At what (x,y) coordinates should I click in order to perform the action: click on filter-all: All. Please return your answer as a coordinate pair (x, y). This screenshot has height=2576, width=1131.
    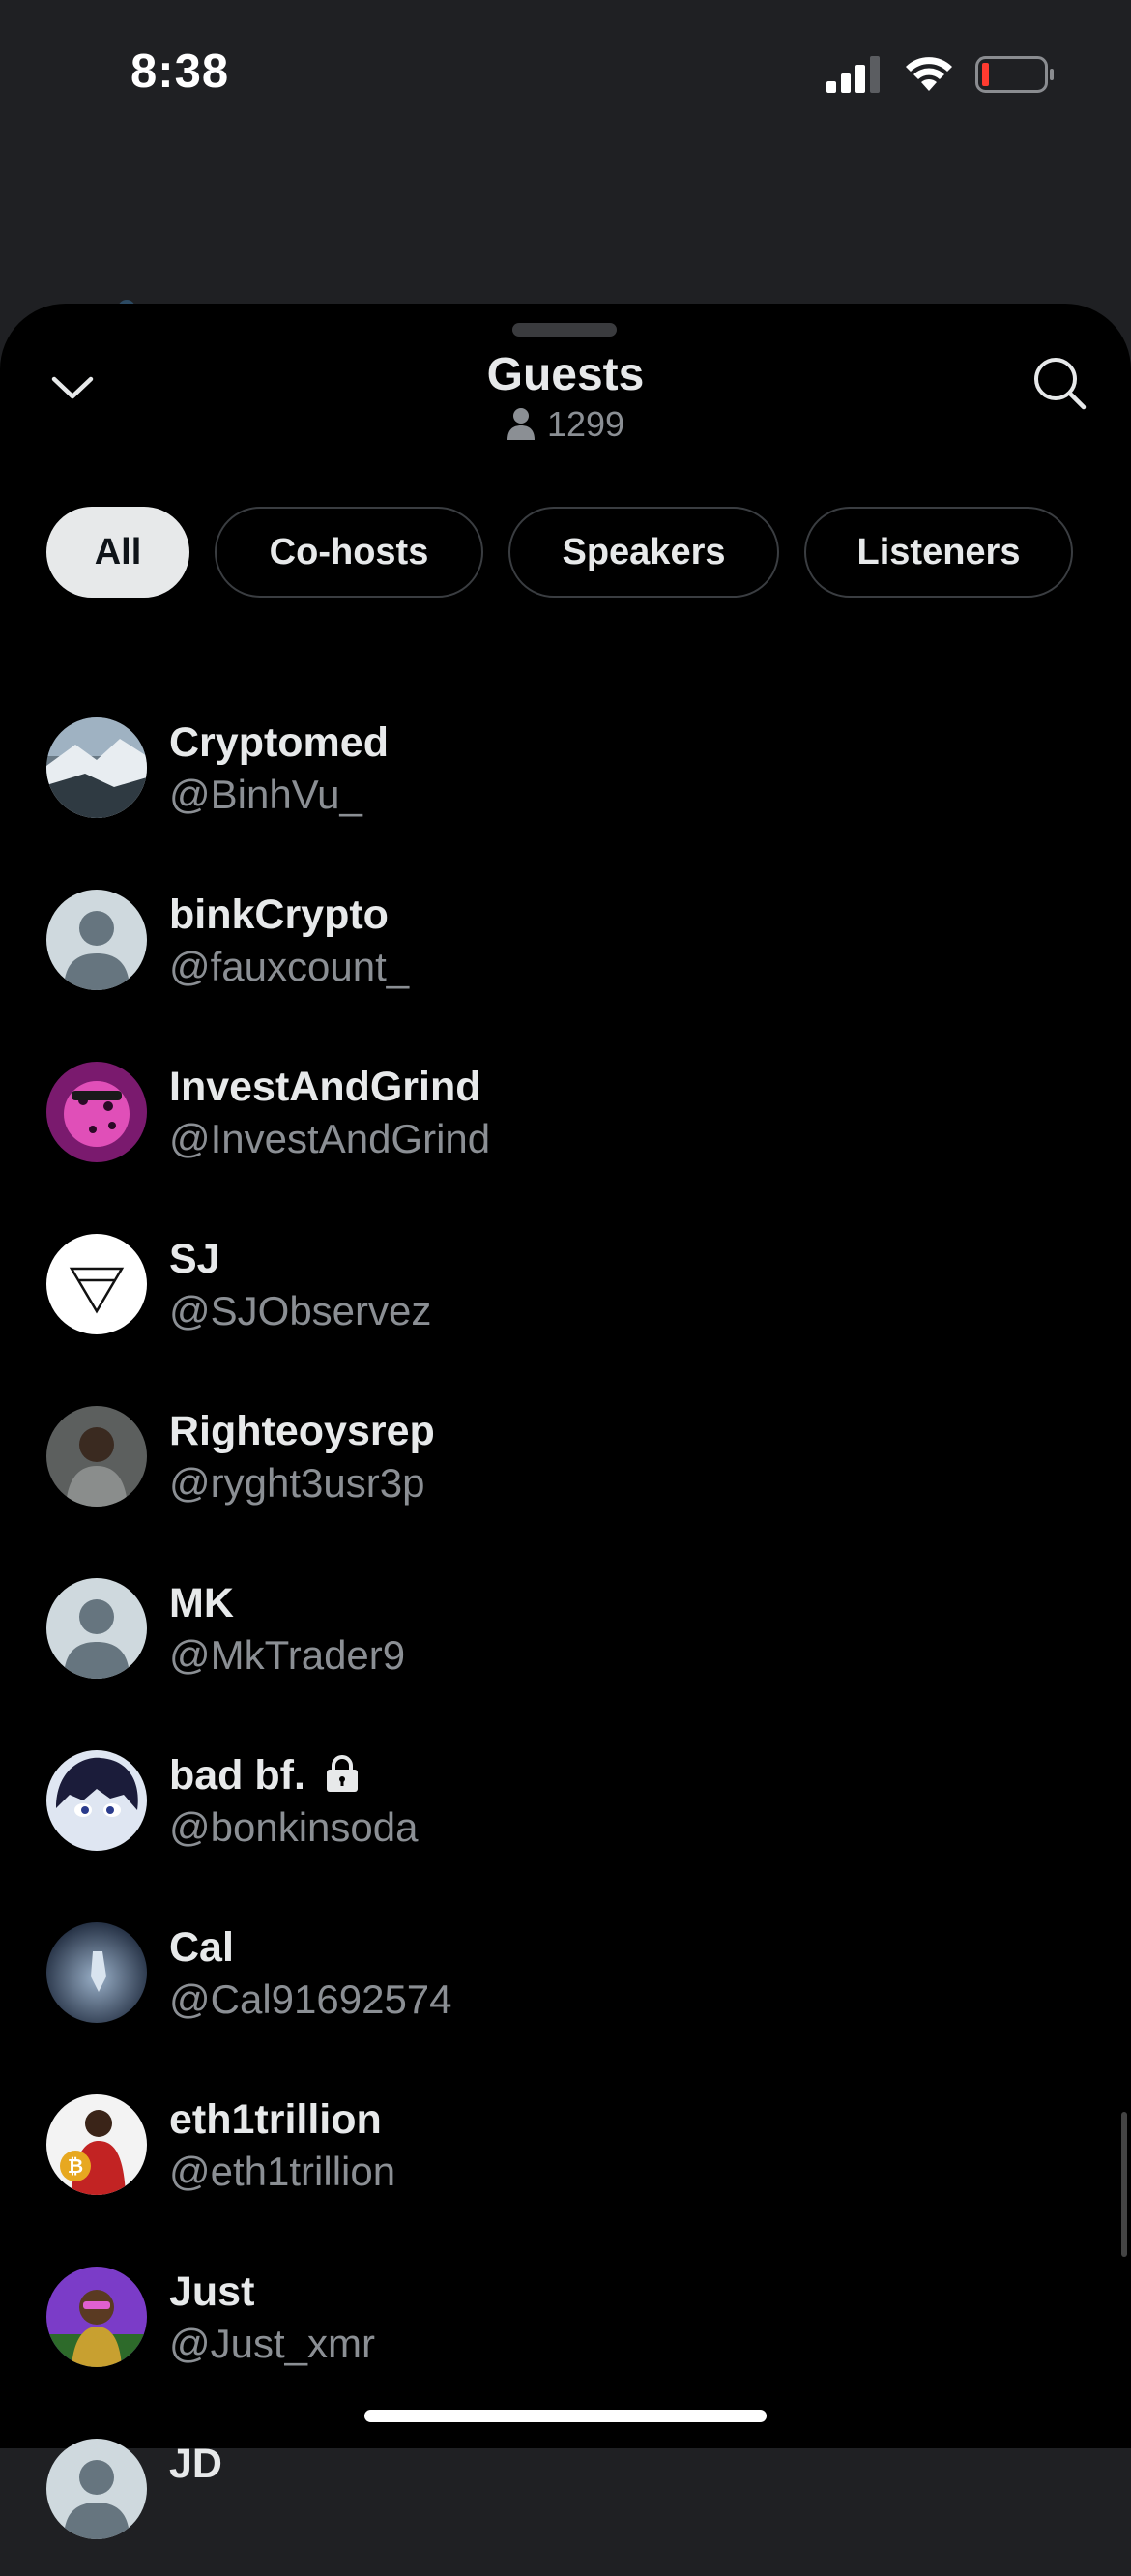
    Looking at the image, I should click on (118, 552).